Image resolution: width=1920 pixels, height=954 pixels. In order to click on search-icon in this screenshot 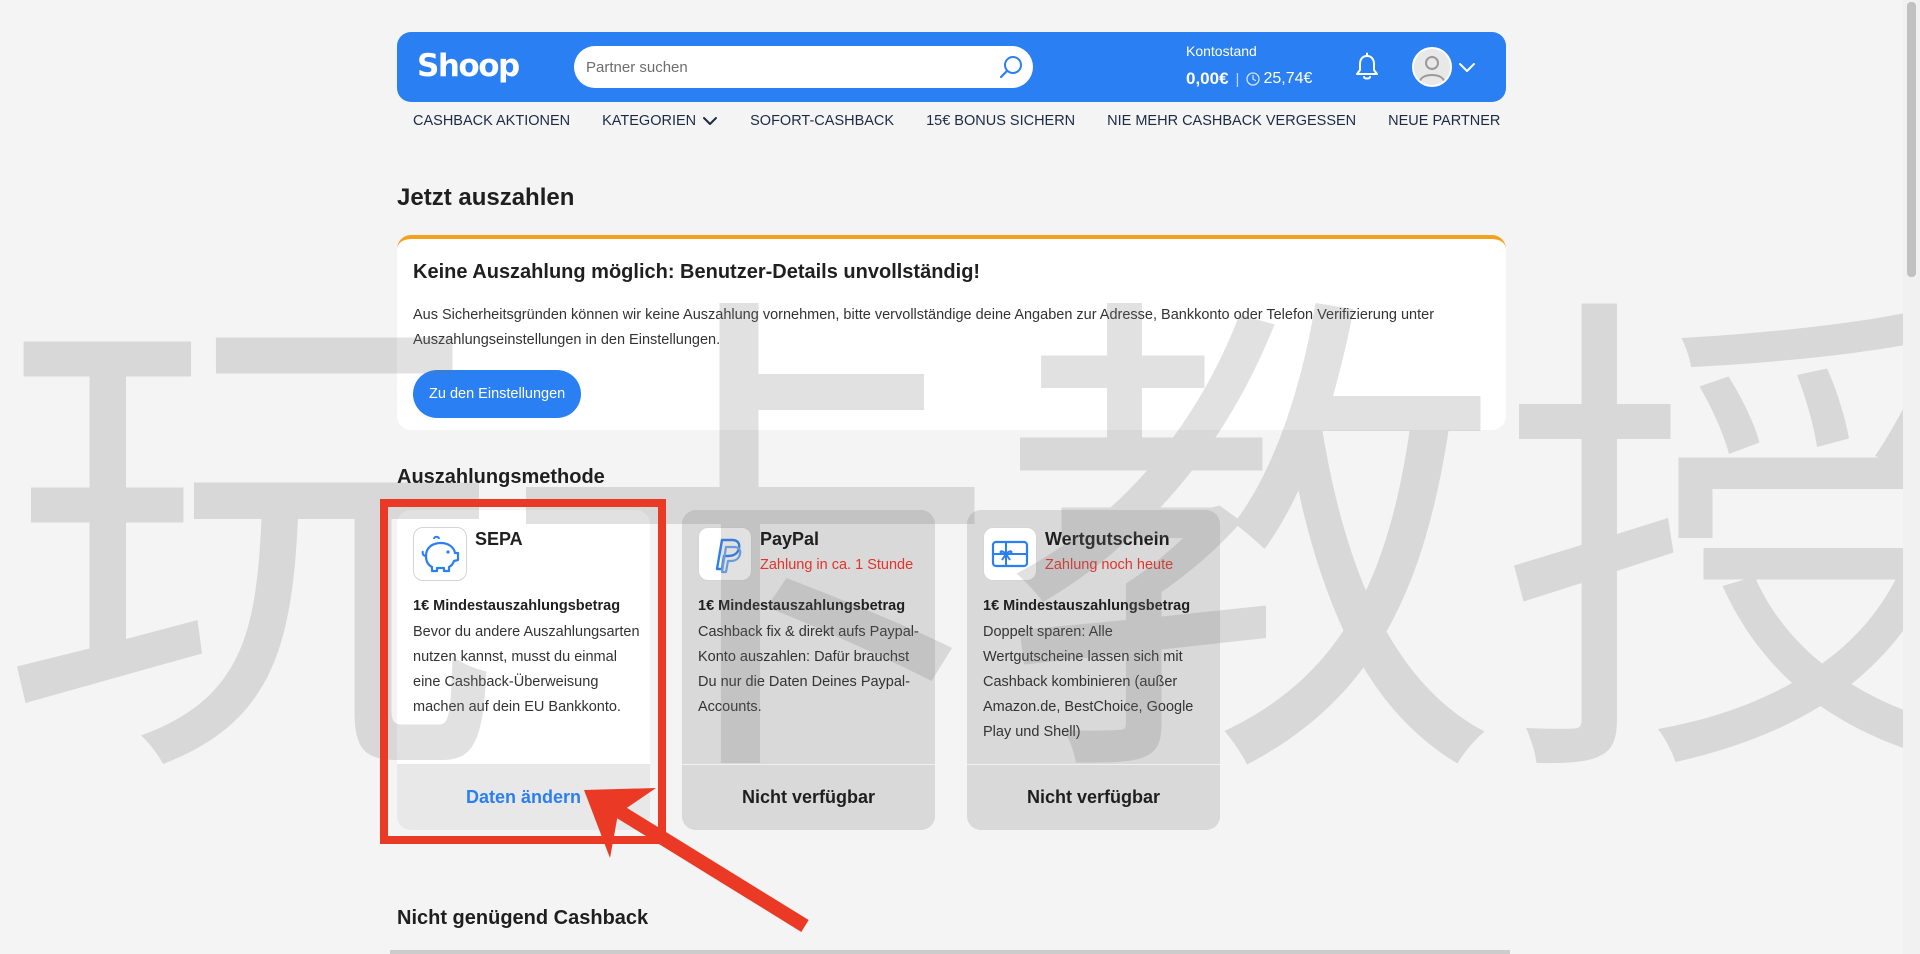, I will do `click(1012, 67)`.